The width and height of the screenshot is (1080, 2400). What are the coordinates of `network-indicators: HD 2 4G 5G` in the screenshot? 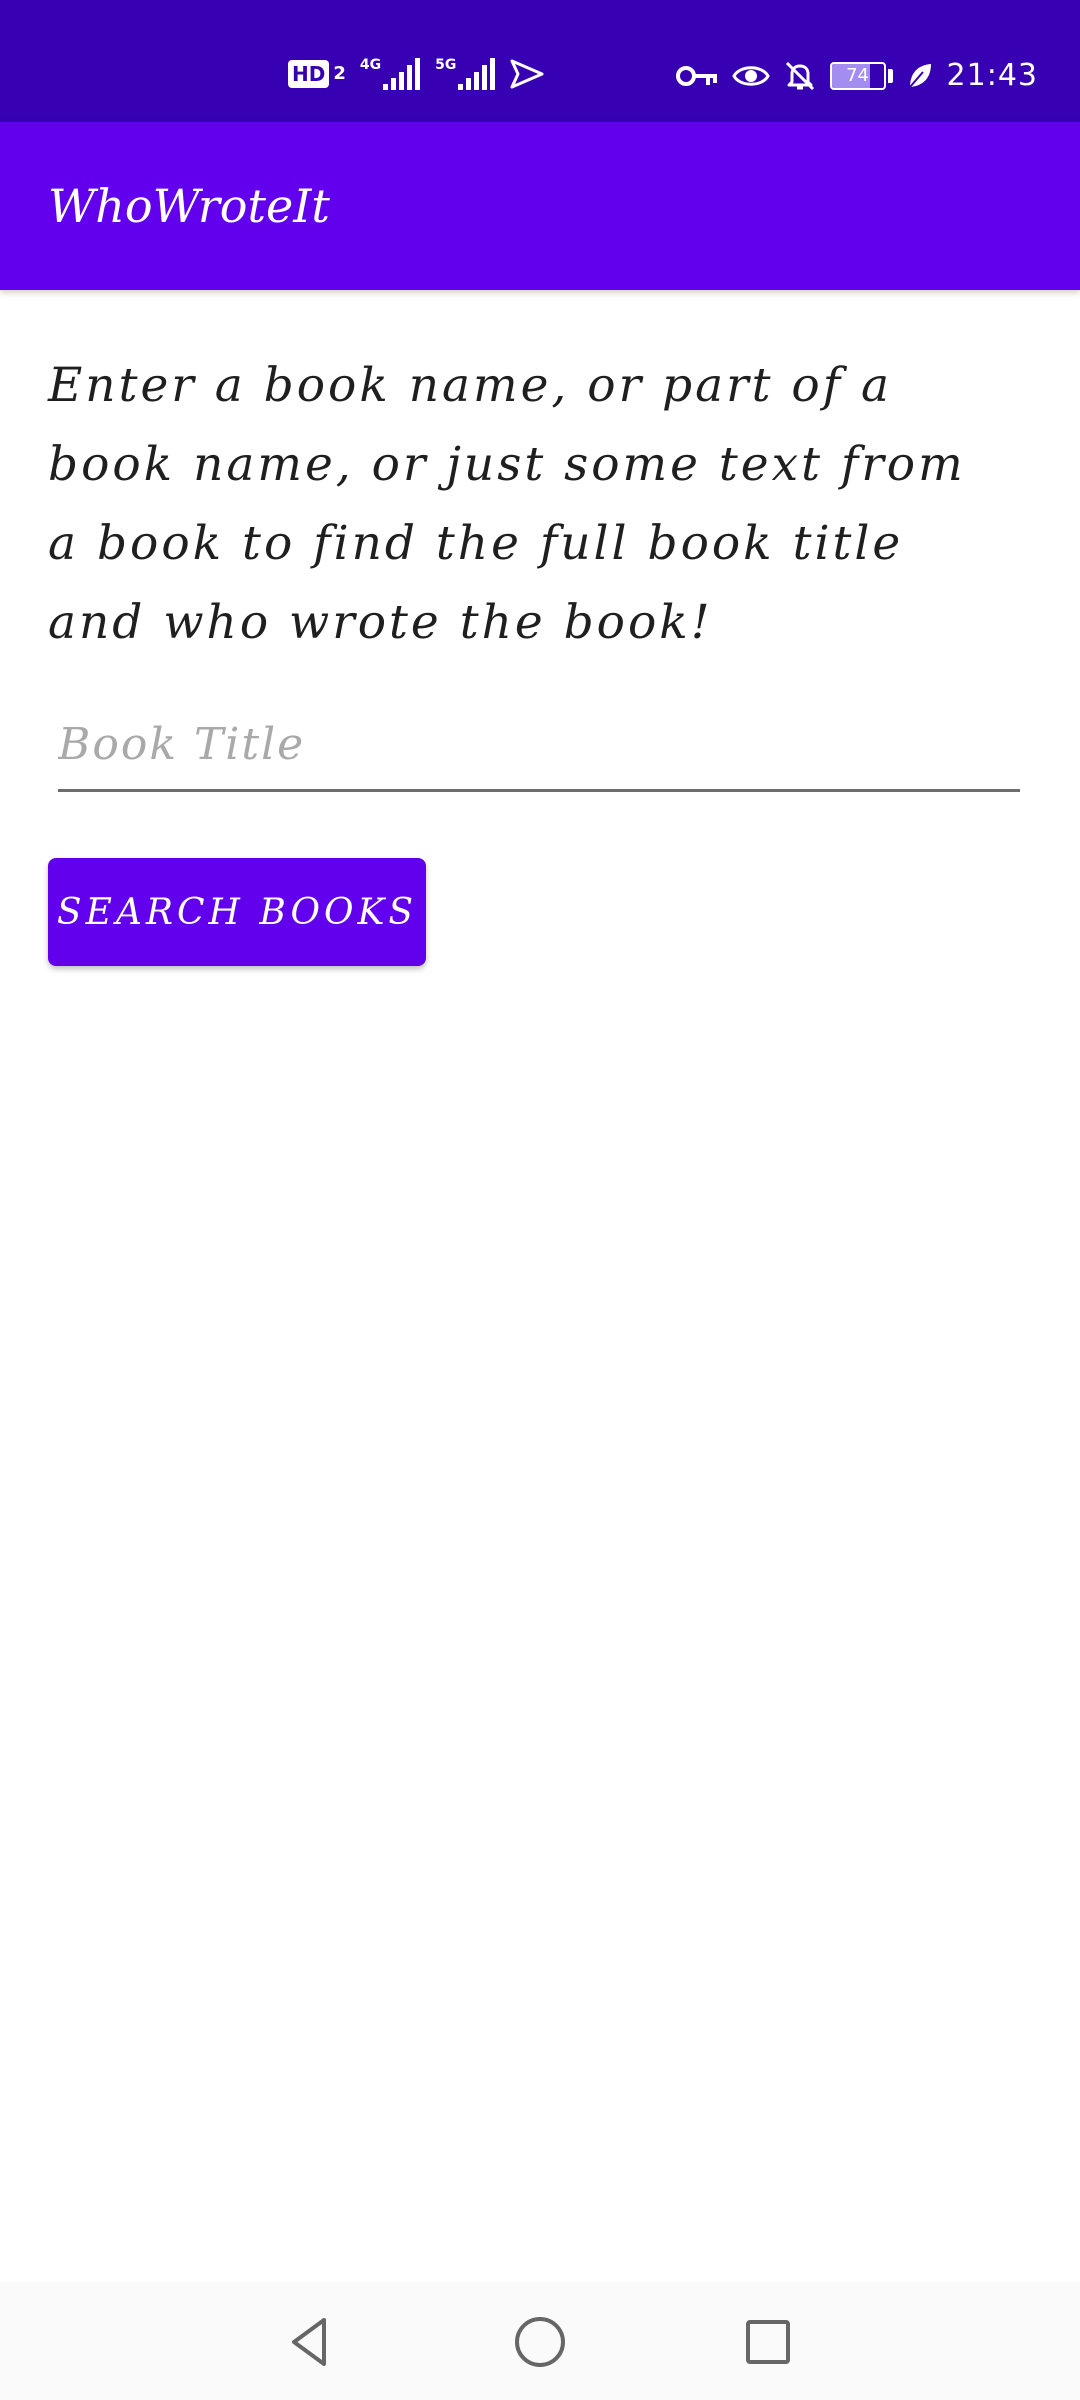 It's located at (416, 74).